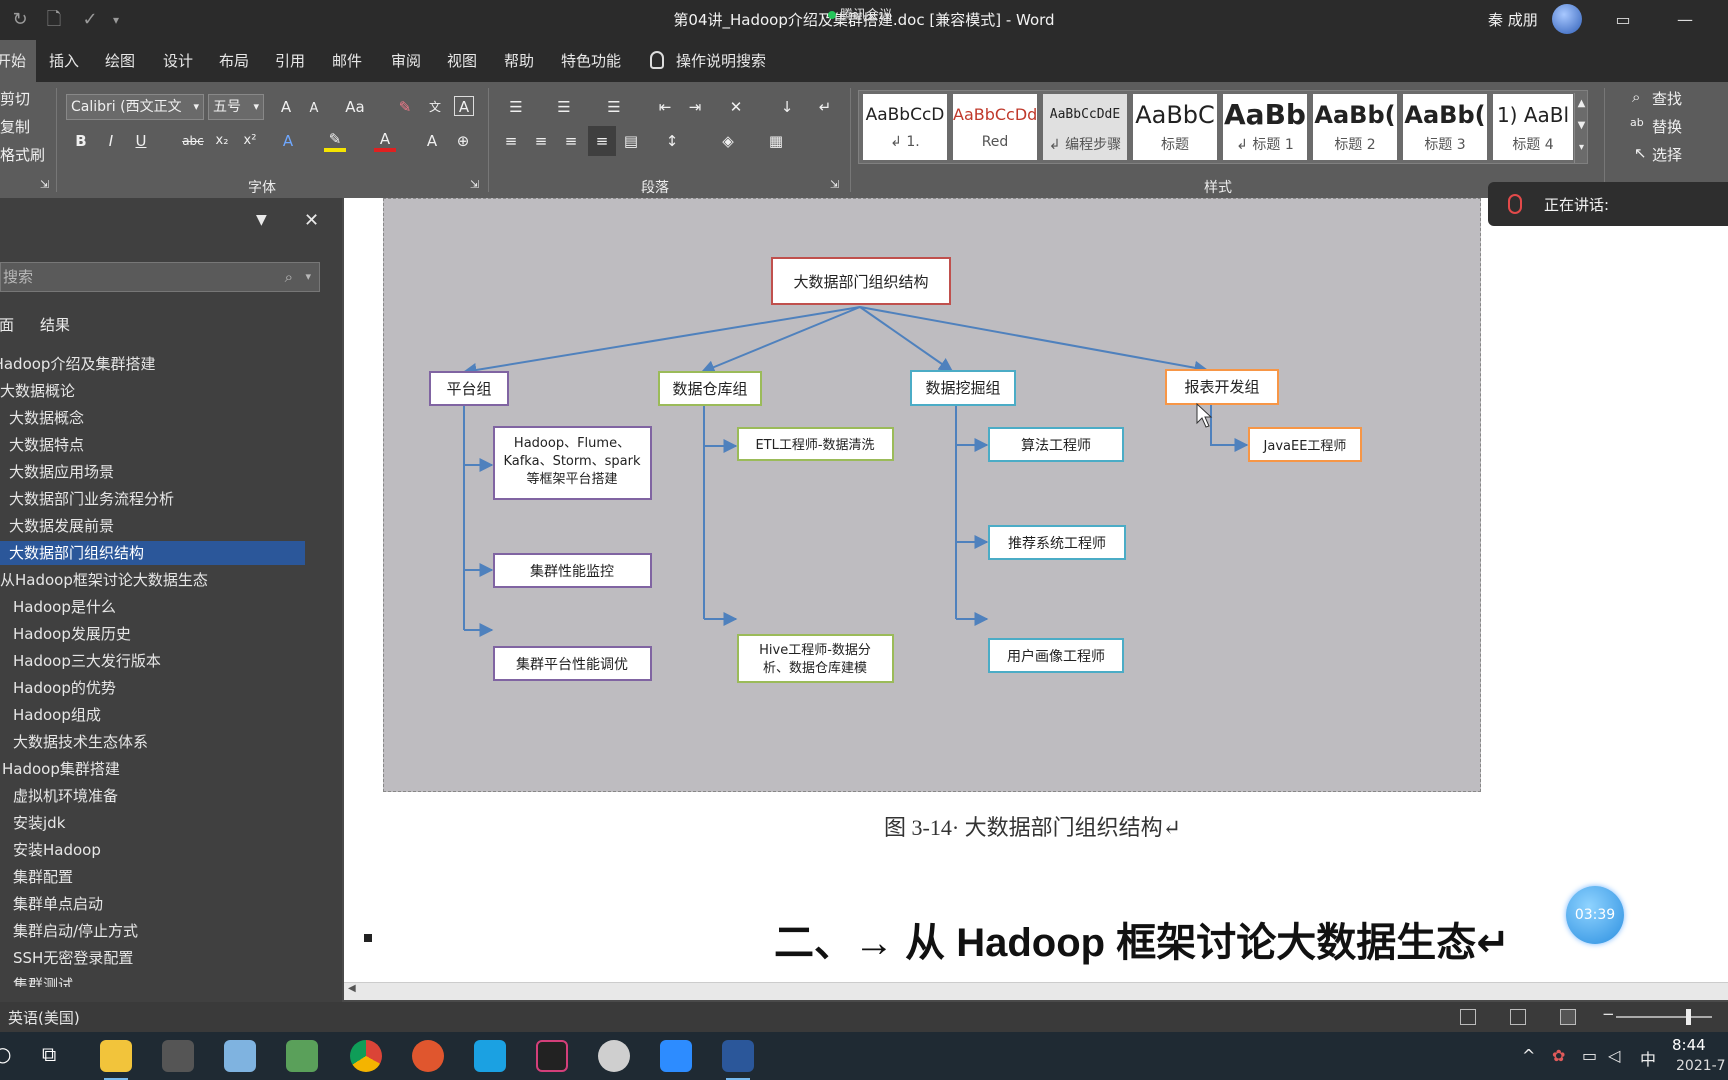 This screenshot has height=1080, width=1728. I want to click on select-button: 选择, so click(1667, 154).